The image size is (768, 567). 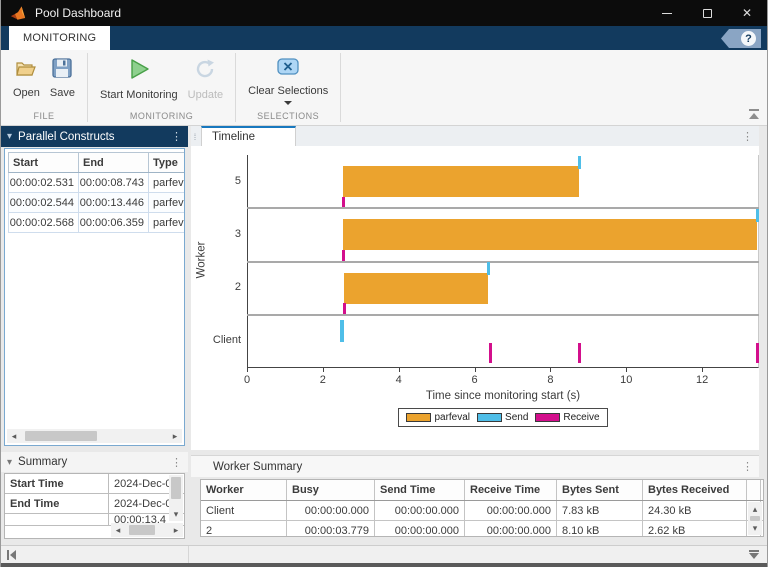 What do you see at coordinates (18, 13) in the screenshot?
I see `matlab-logo-icon` at bounding box center [18, 13].